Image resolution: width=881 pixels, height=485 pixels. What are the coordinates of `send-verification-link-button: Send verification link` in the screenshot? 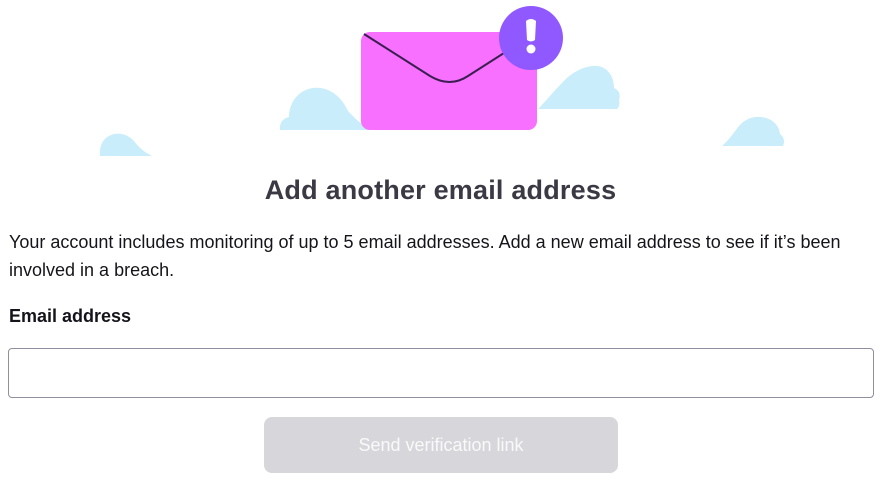 It's located at (441, 445).